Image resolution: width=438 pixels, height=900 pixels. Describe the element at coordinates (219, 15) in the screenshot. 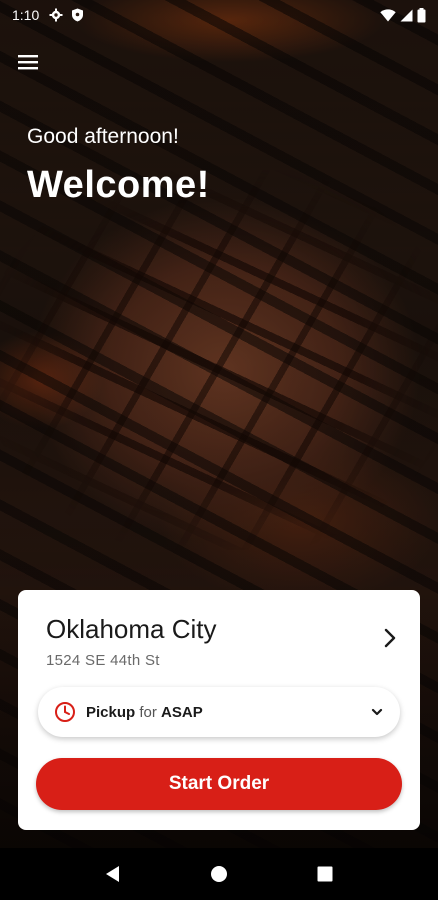

I see `status-bar: 1:10` at that location.